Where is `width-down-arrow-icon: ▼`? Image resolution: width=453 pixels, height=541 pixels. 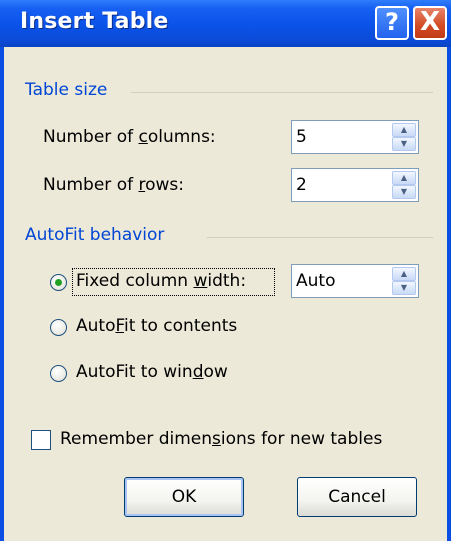
width-down-arrow-icon: ▼ is located at coordinates (404, 288).